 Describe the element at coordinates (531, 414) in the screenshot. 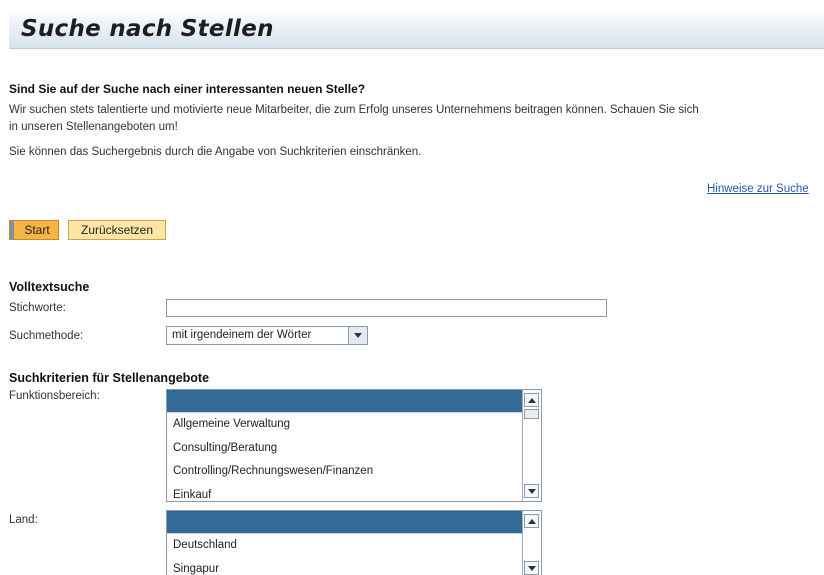

I see `scroll-thumb` at that location.